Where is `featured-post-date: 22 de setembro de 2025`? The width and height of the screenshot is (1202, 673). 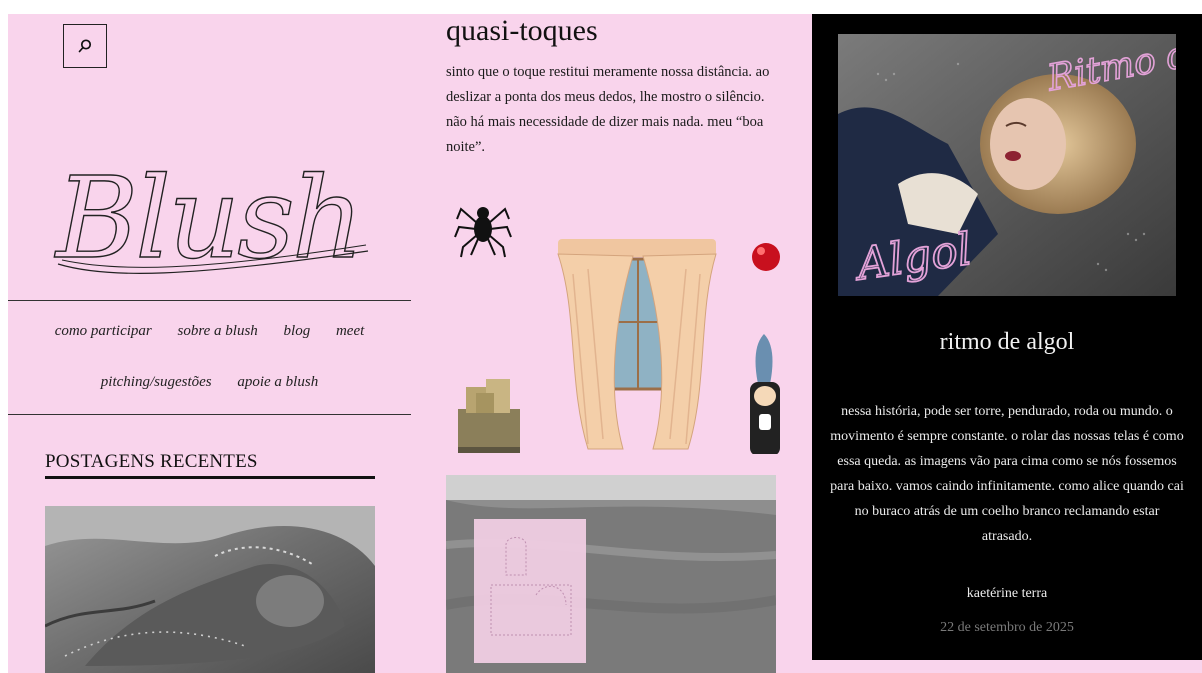 featured-post-date: 22 de setembro de 2025 is located at coordinates (1007, 627).